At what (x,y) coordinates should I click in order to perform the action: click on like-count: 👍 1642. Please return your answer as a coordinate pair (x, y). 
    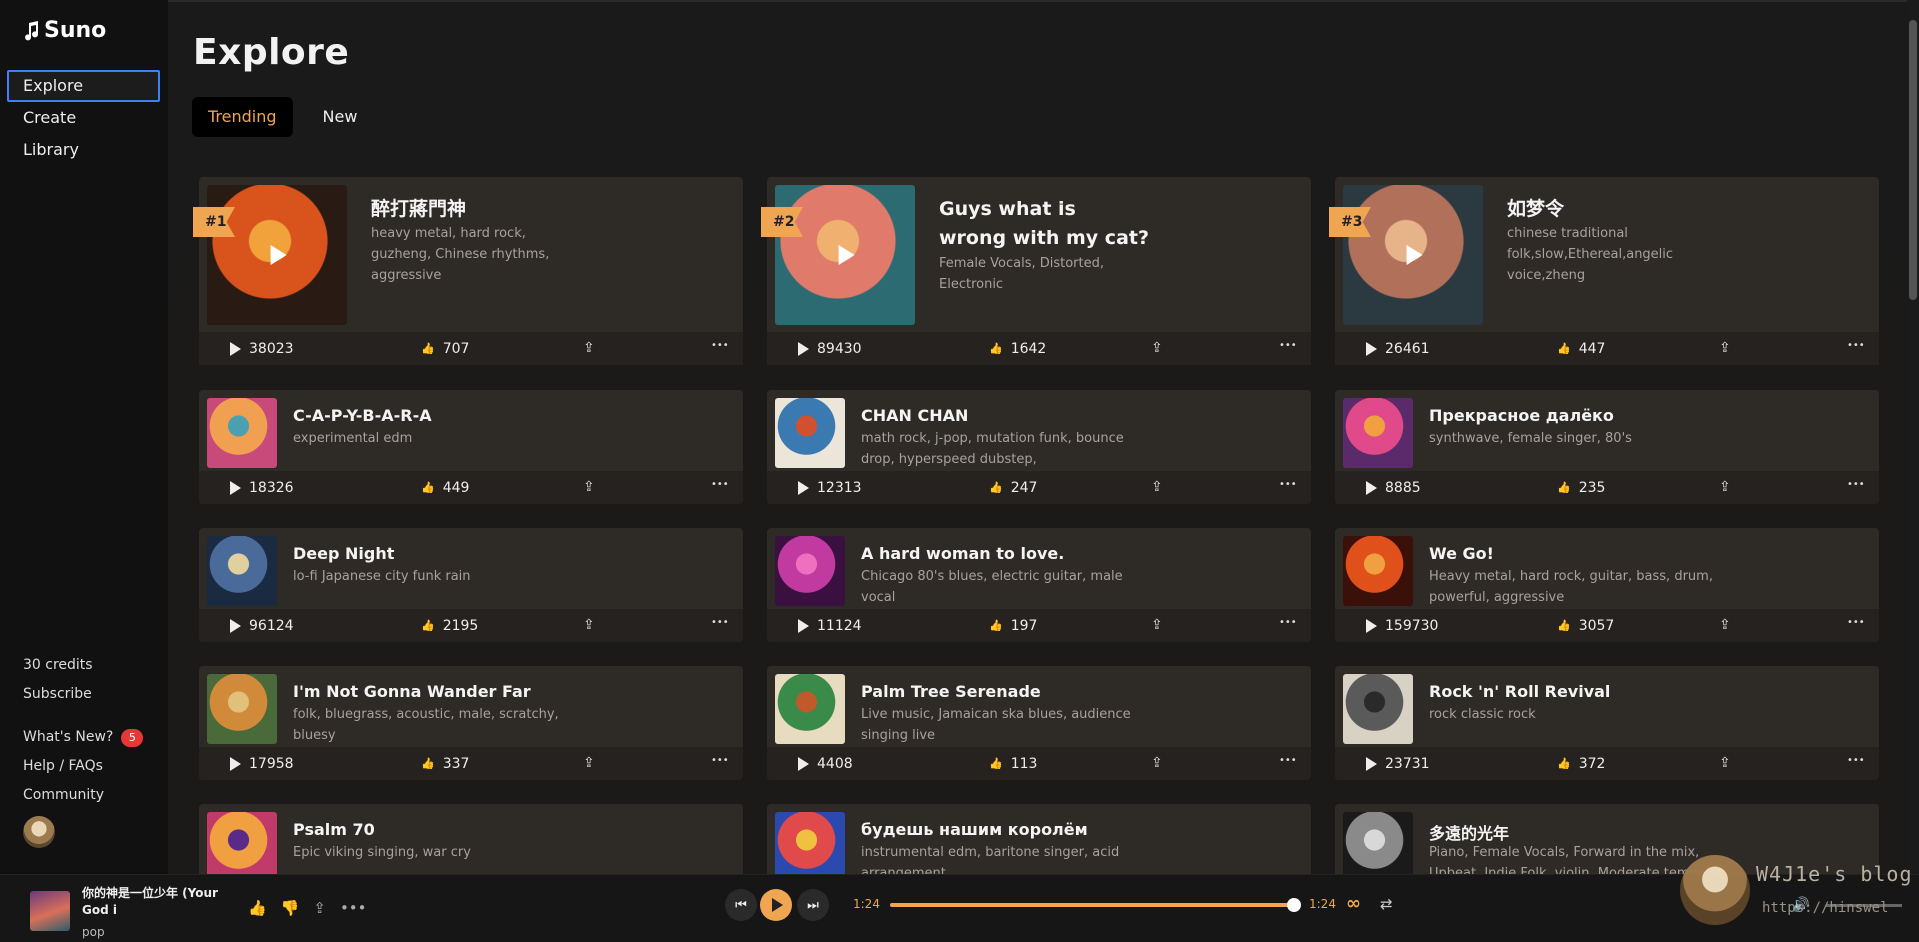
    Looking at the image, I should click on (1017, 349).